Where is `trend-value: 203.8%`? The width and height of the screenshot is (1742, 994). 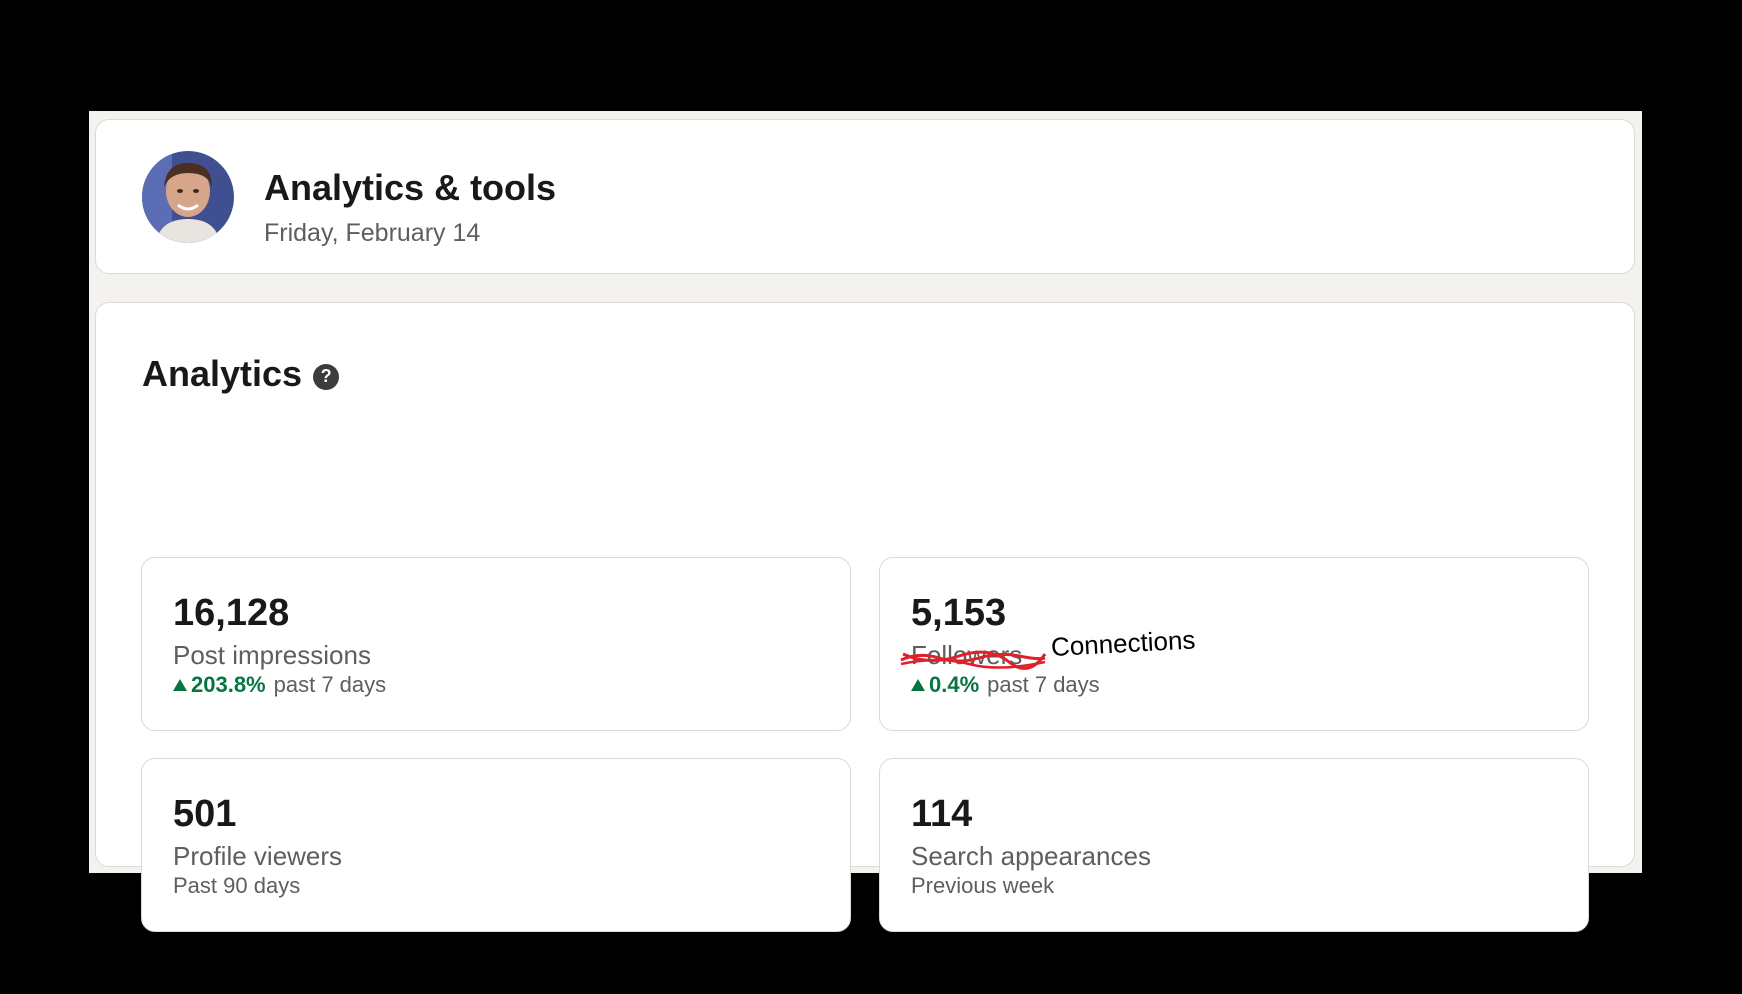 trend-value: 203.8% is located at coordinates (228, 684).